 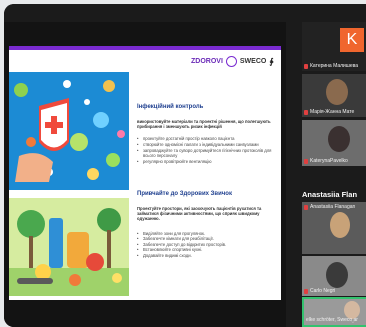 What do you see at coordinates (253, 61) in the screenshot?
I see `logo-sweco: SWECO` at bounding box center [253, 61].